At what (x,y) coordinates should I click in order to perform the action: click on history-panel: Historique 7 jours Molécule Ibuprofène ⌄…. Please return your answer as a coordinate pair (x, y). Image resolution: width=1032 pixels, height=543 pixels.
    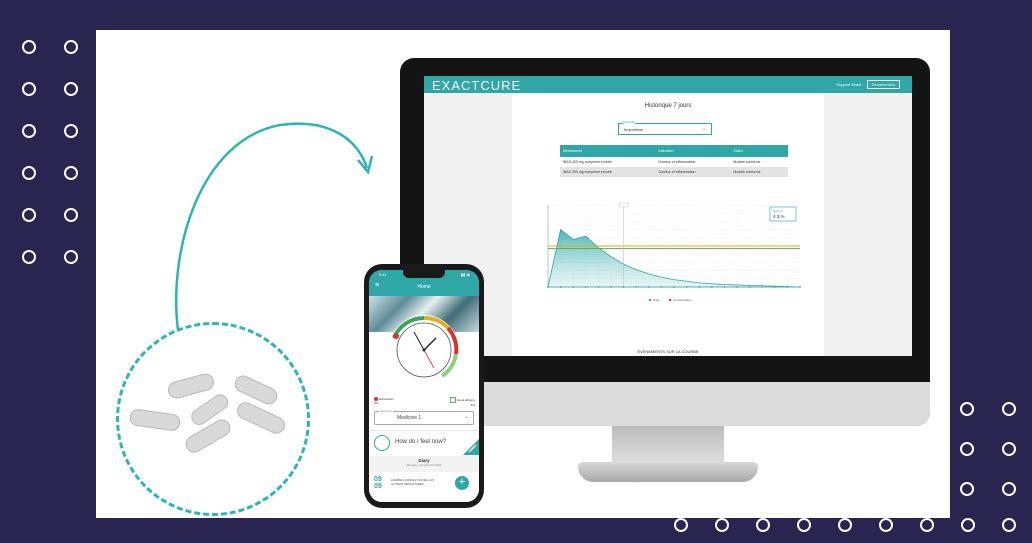
    Looking at the image, I should click on (668, 224).